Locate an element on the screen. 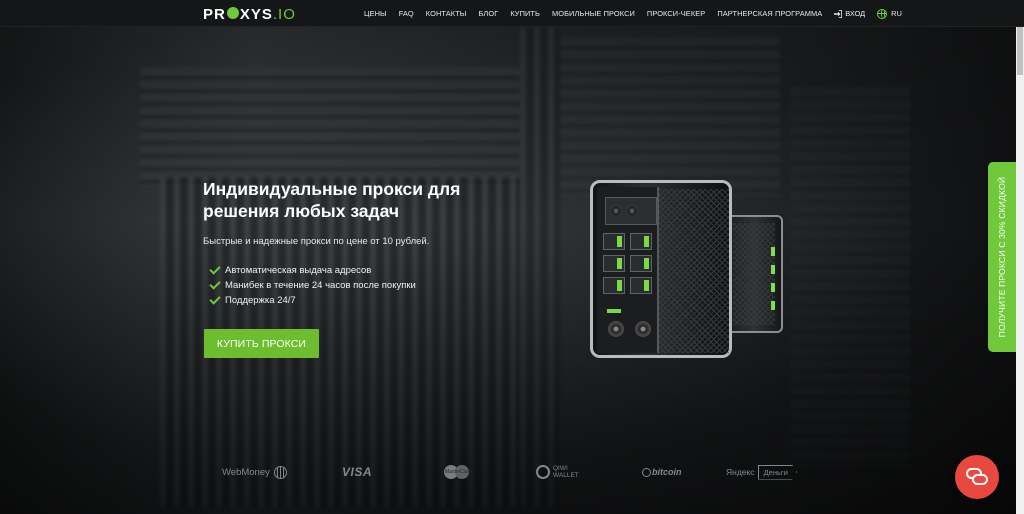  logo-text-xy: XY is located at coordinates (250, 14).